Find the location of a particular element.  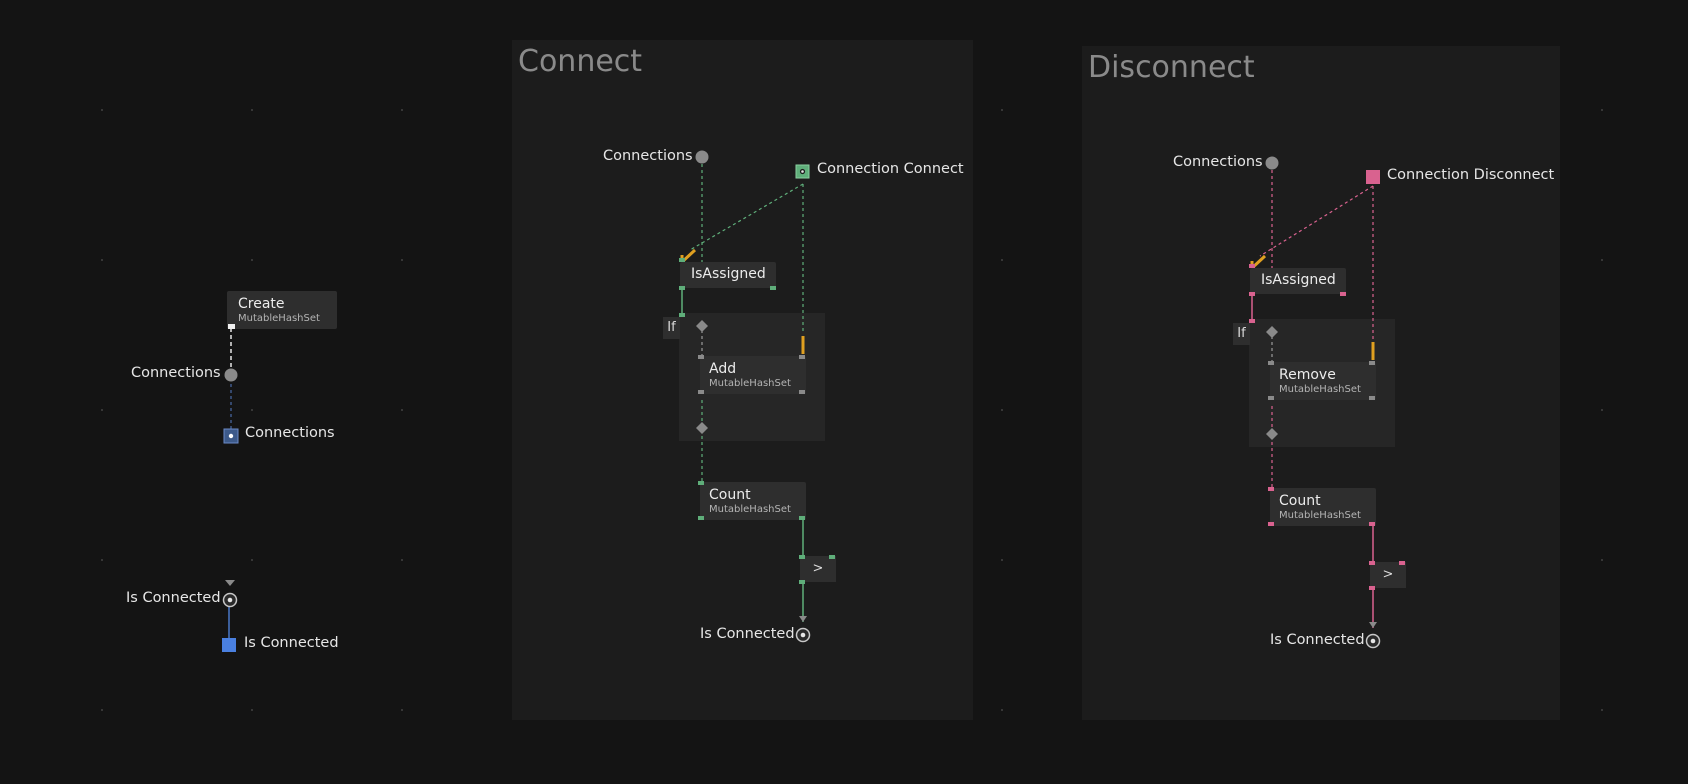

disconnect-isassigned-node: IsAssigned is located at coordinates (1298, 281).